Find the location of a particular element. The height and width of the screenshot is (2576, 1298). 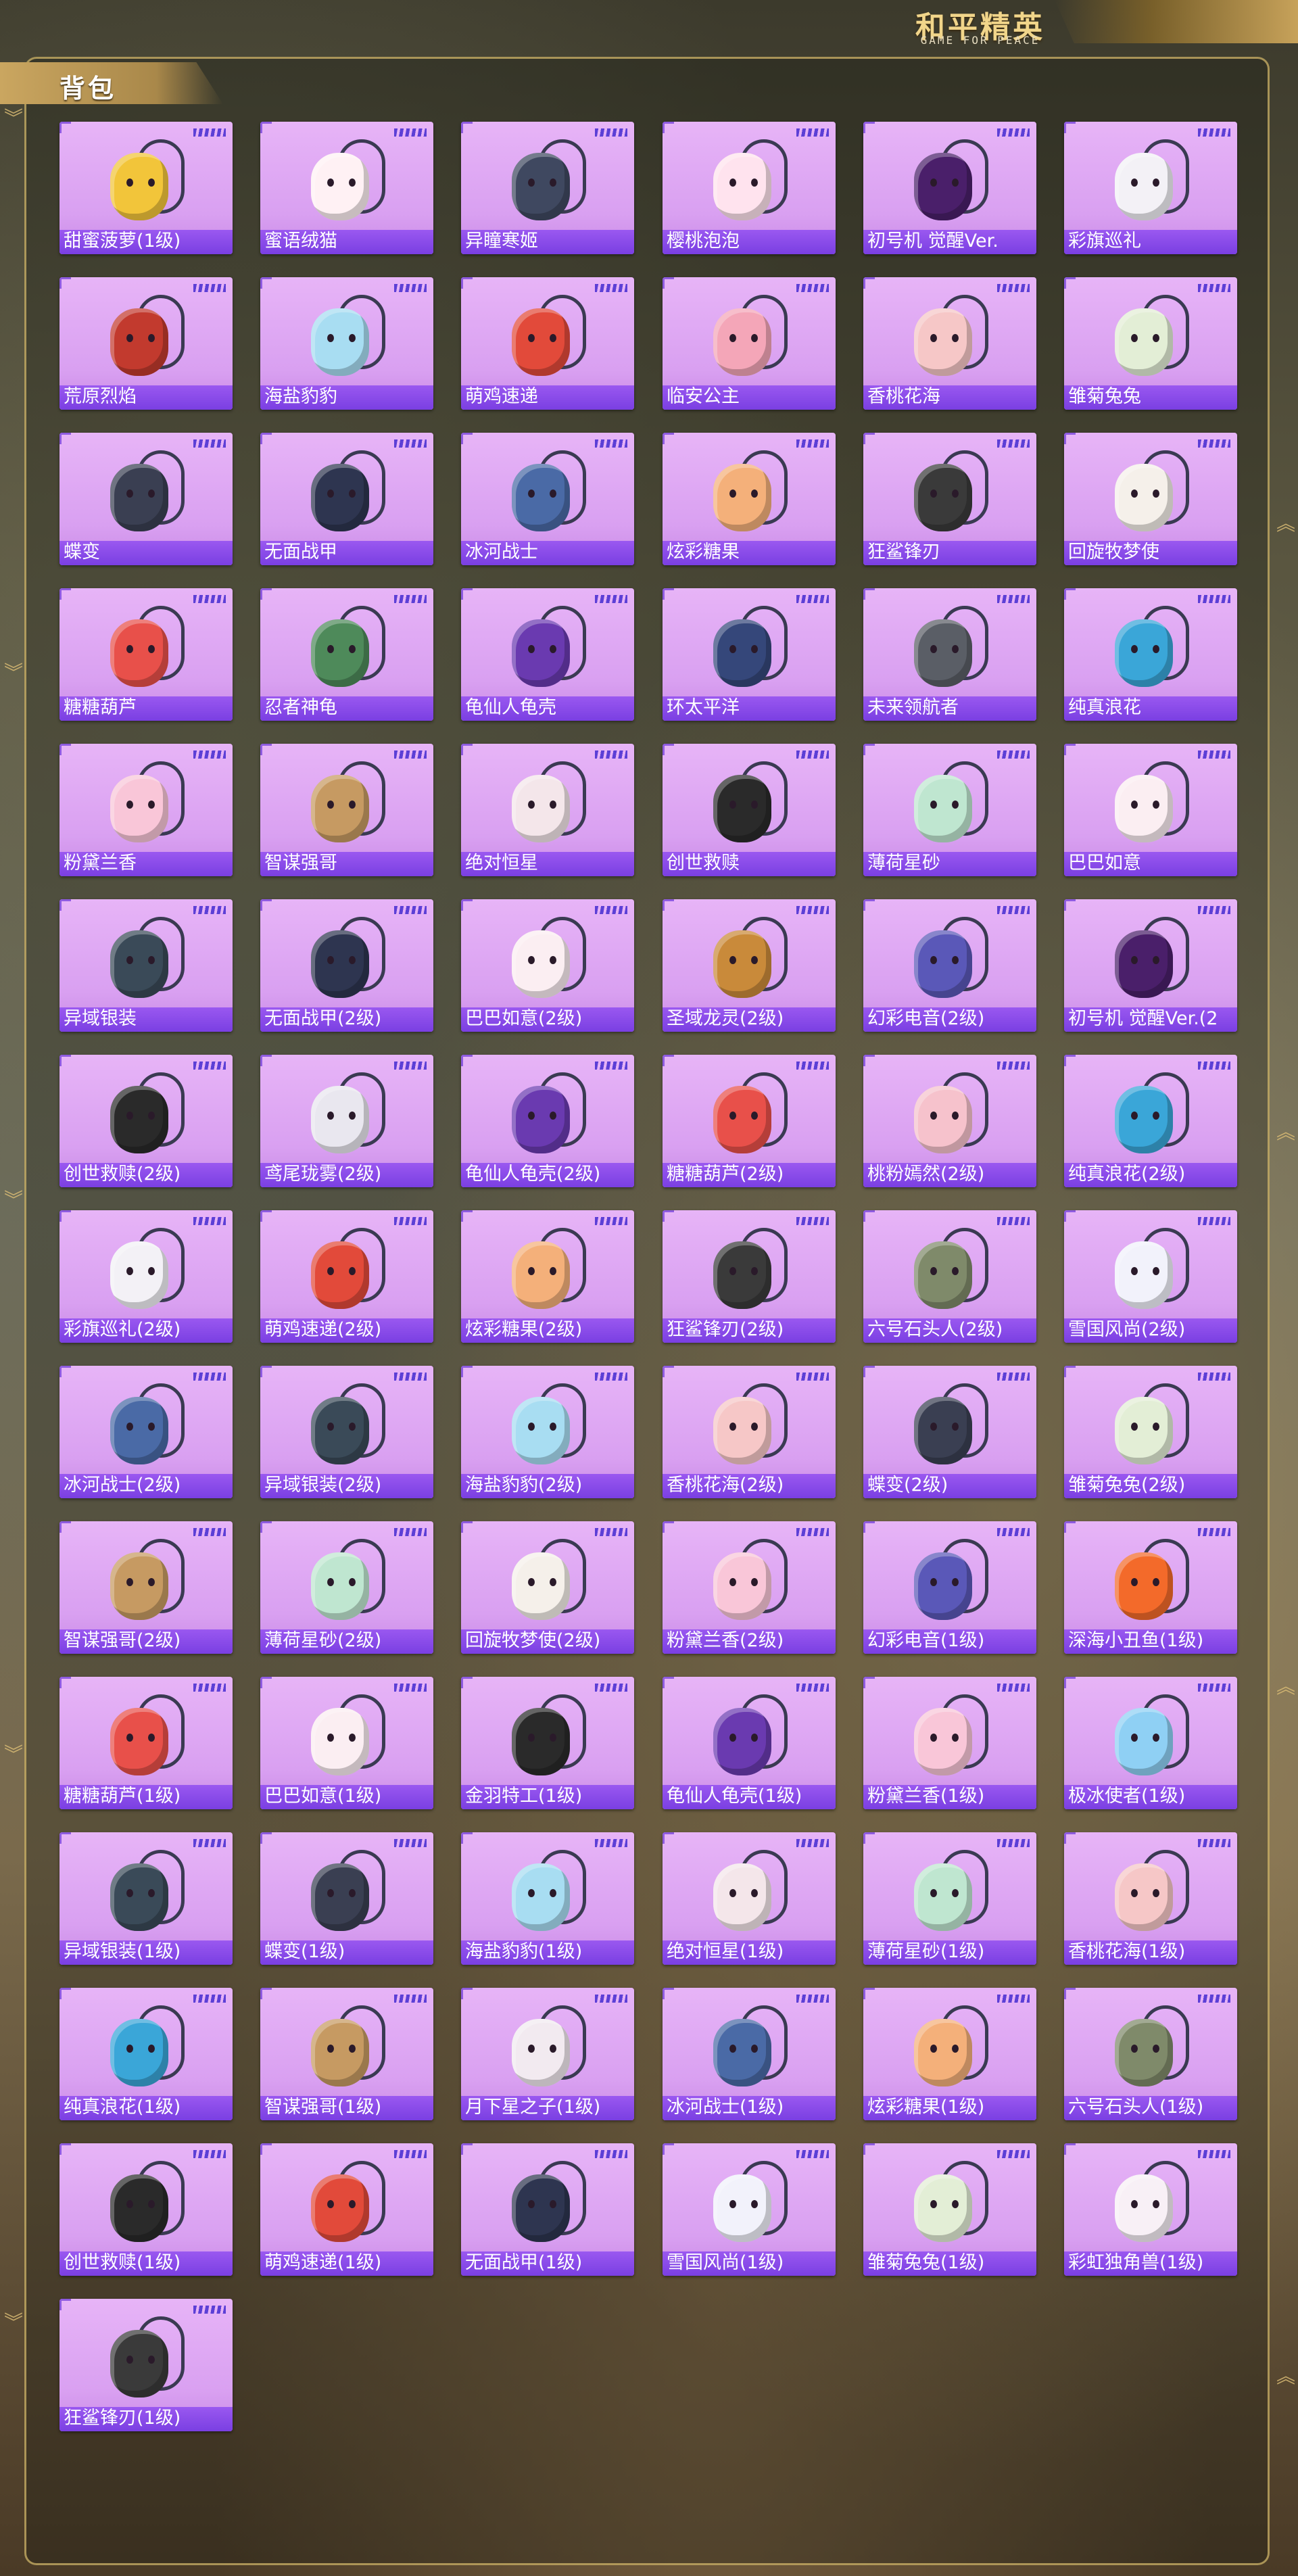

backpack-item: 纯真浪花 is located at coordinates (1150, 654).